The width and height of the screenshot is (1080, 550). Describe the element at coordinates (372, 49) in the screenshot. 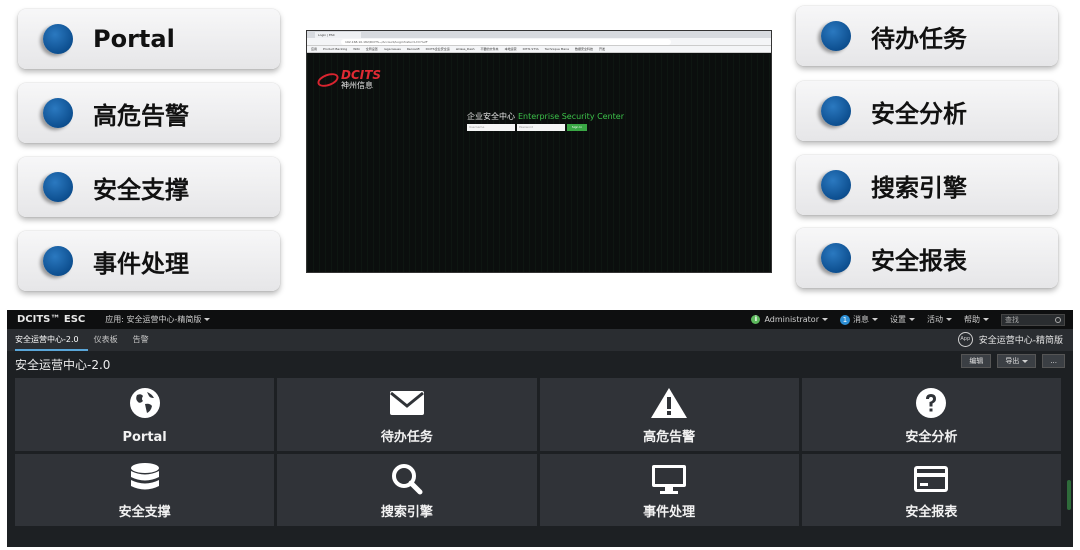

I see `bookmark: 全局设置` at that location.